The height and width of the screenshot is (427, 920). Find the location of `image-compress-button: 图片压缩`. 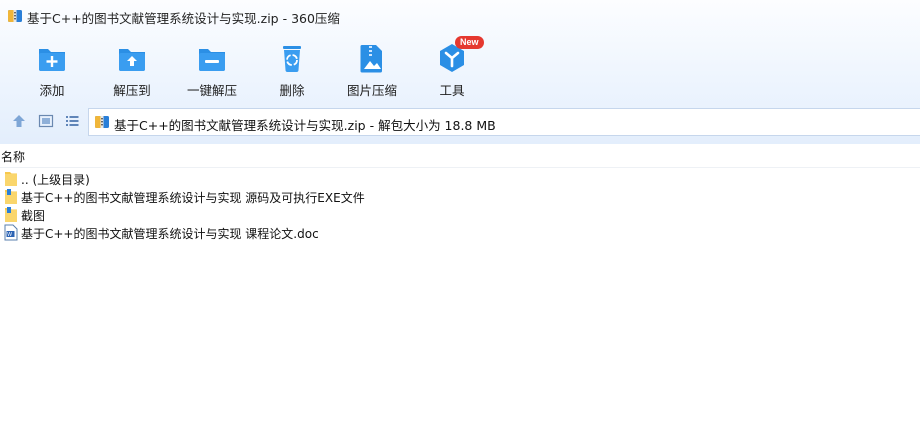

image-compress-button: 图片压缩 is located at coordinates (372, 68).